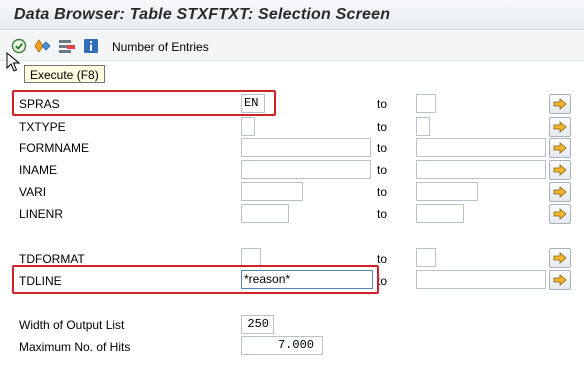  I want to click on label-formname: FORMNAME, so click(54, 148).